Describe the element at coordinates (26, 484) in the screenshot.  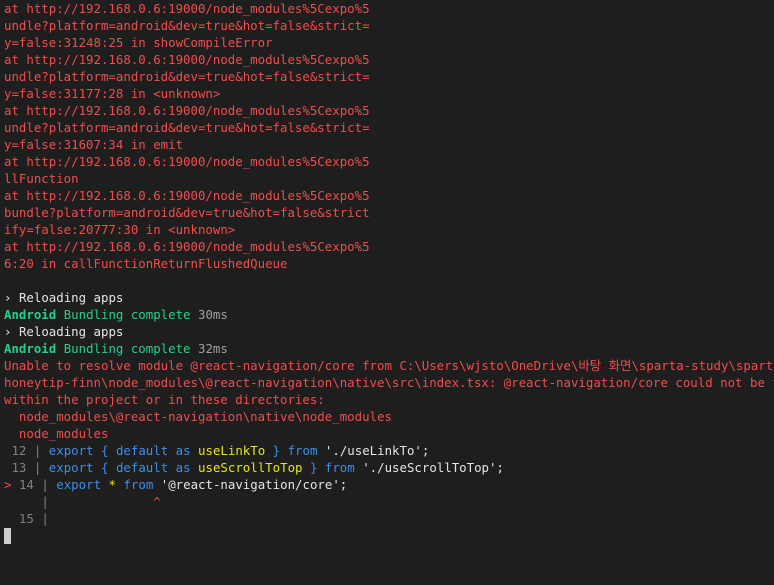
I see `line-number: 14` at that location.